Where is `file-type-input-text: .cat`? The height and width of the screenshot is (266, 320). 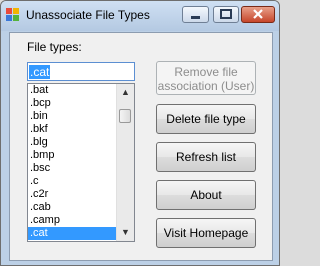 file-type-input-text: .cat is located at coordinates (40, 72).